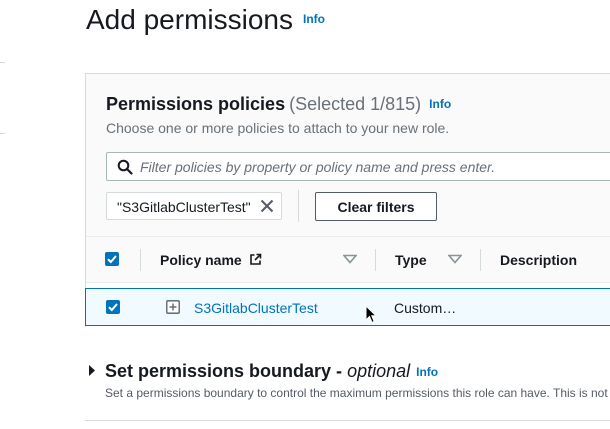 The width and height of the screenshot is (610, 429). I want to click on filter-divider, so click(298, 206).